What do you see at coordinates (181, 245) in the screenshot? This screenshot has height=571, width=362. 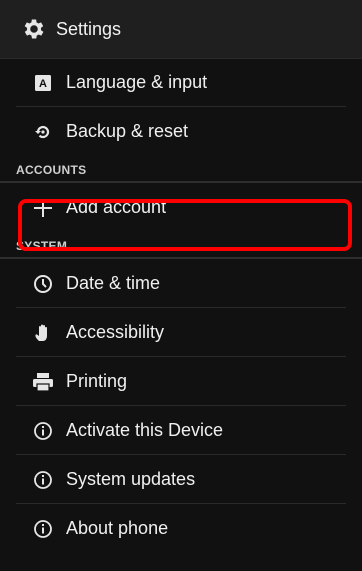 I see `section-header-system: SYSTEM` at bounding box center [181, 245].